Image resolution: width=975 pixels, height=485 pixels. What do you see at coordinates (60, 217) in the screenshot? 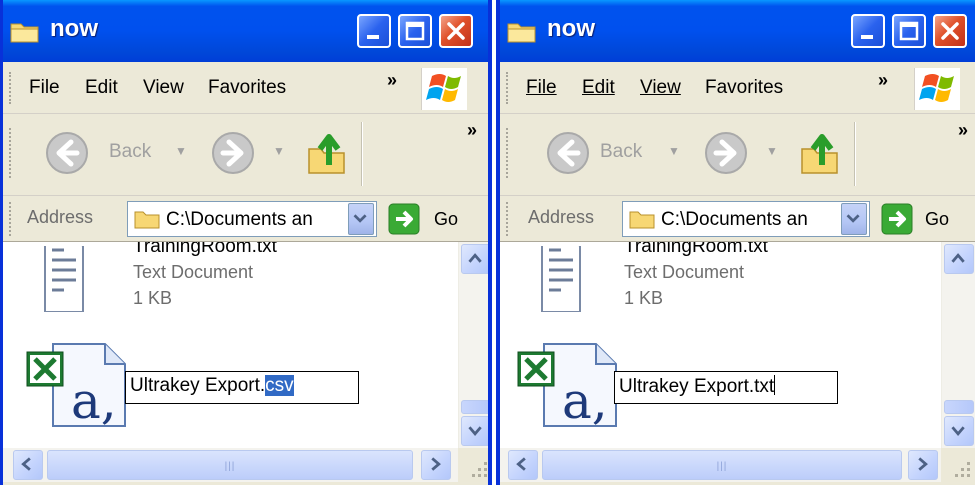
I see `address-label: Address` at bounding box center [60, 217].